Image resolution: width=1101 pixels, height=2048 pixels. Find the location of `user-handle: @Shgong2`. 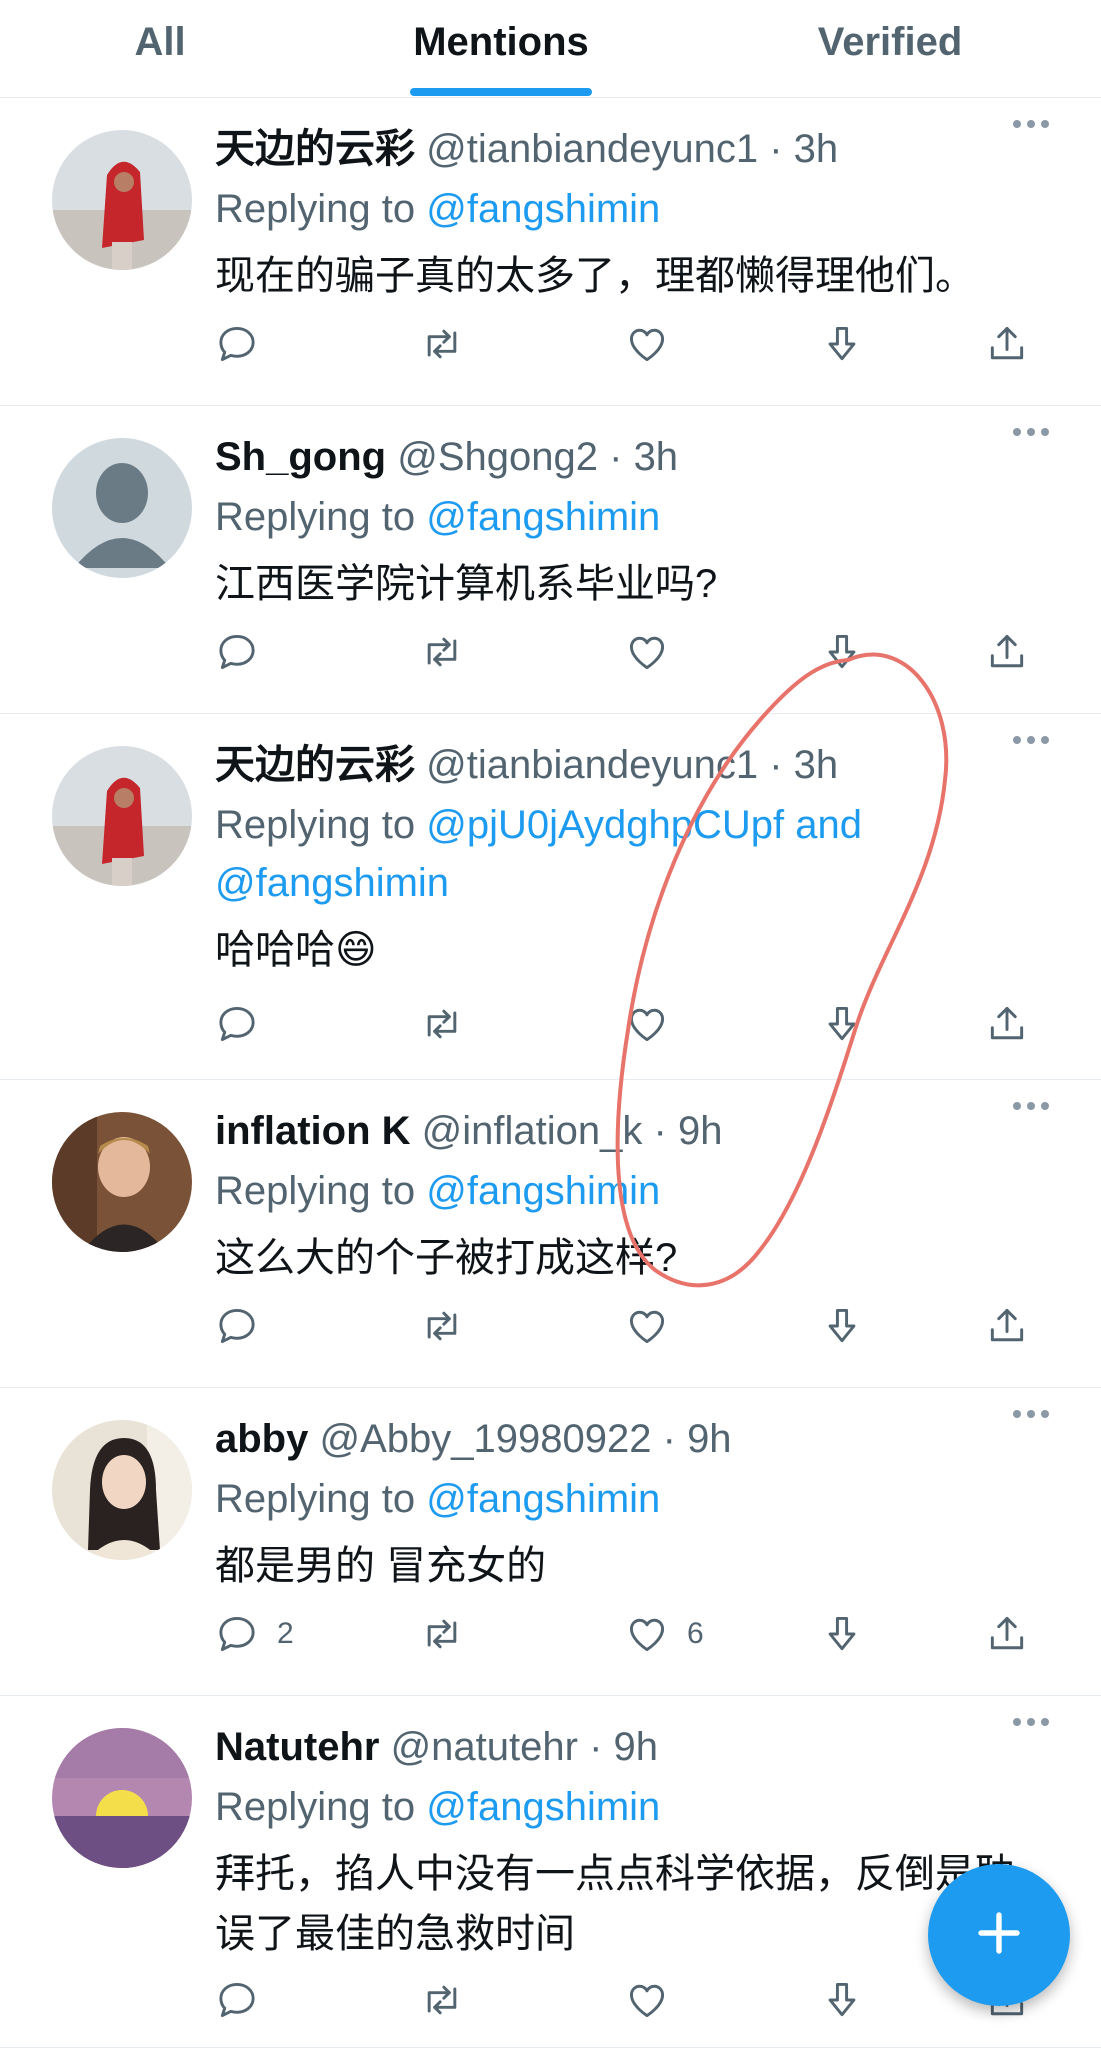

user-handle: @Shgong2 is located at coordinates (497, 457).